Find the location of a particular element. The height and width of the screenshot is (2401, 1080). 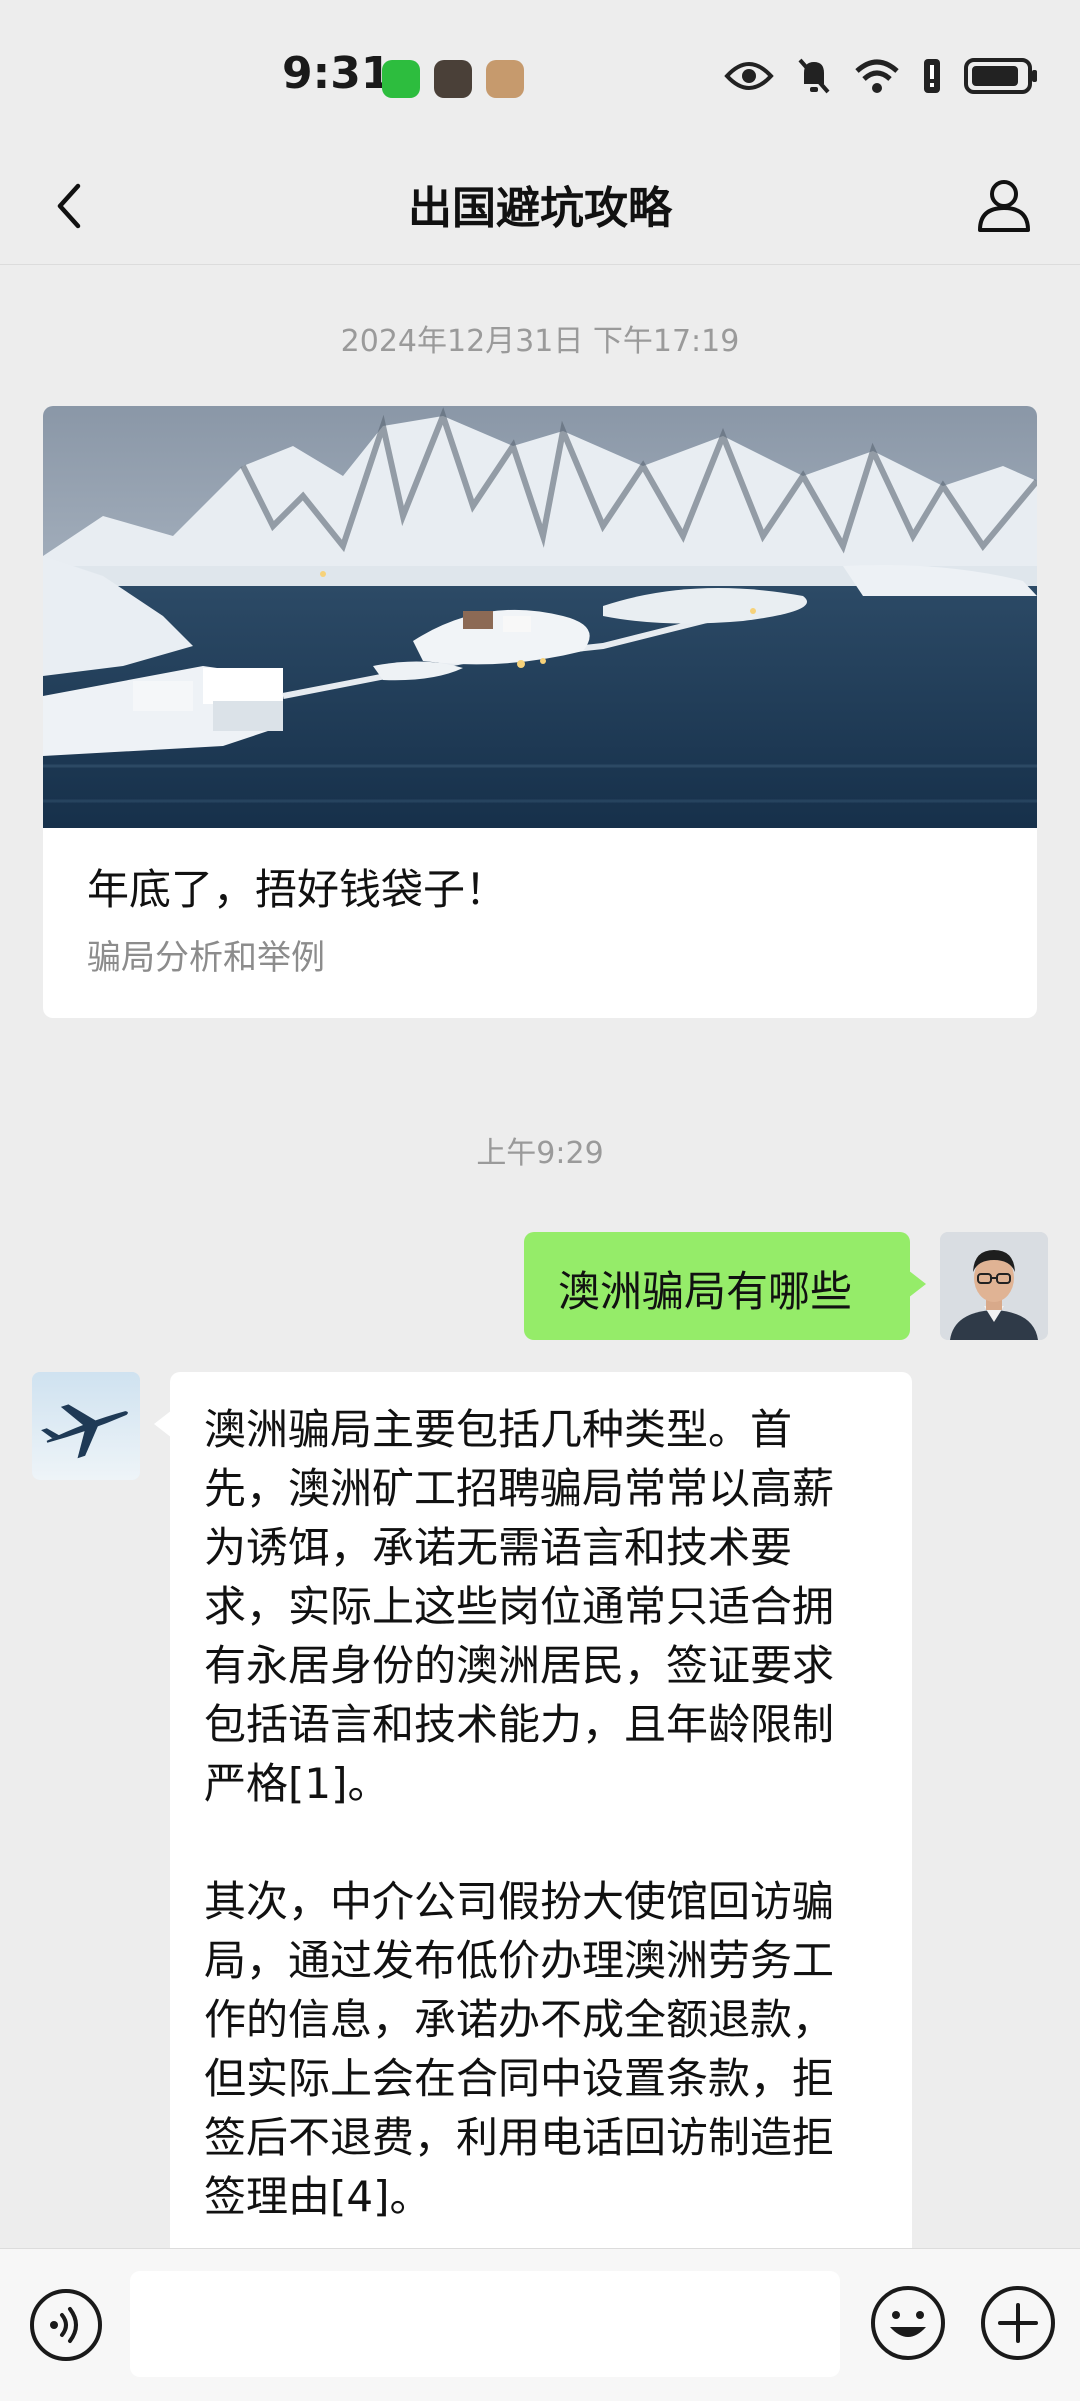

chat-title: 出国避坑攻略 is located at coordinates (540, 208).